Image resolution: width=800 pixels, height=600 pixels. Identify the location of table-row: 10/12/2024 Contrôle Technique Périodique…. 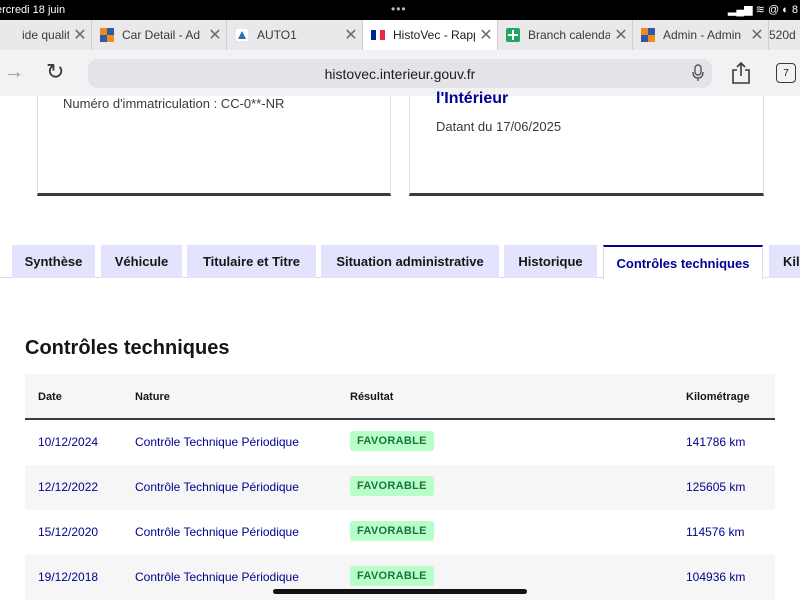
(400, 442).